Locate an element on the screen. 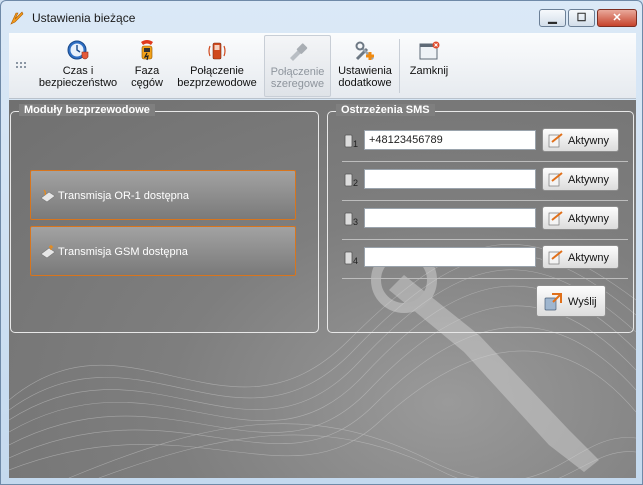  wireless-phone-icon is located at coordinates (217, 51).